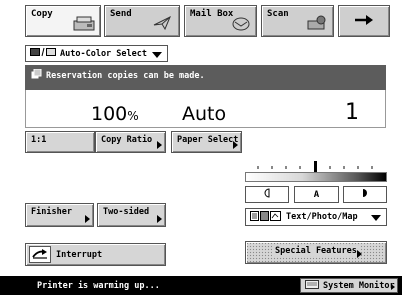 The image size is (402, 295). I want to click on lighter-button, so click(267, 194).